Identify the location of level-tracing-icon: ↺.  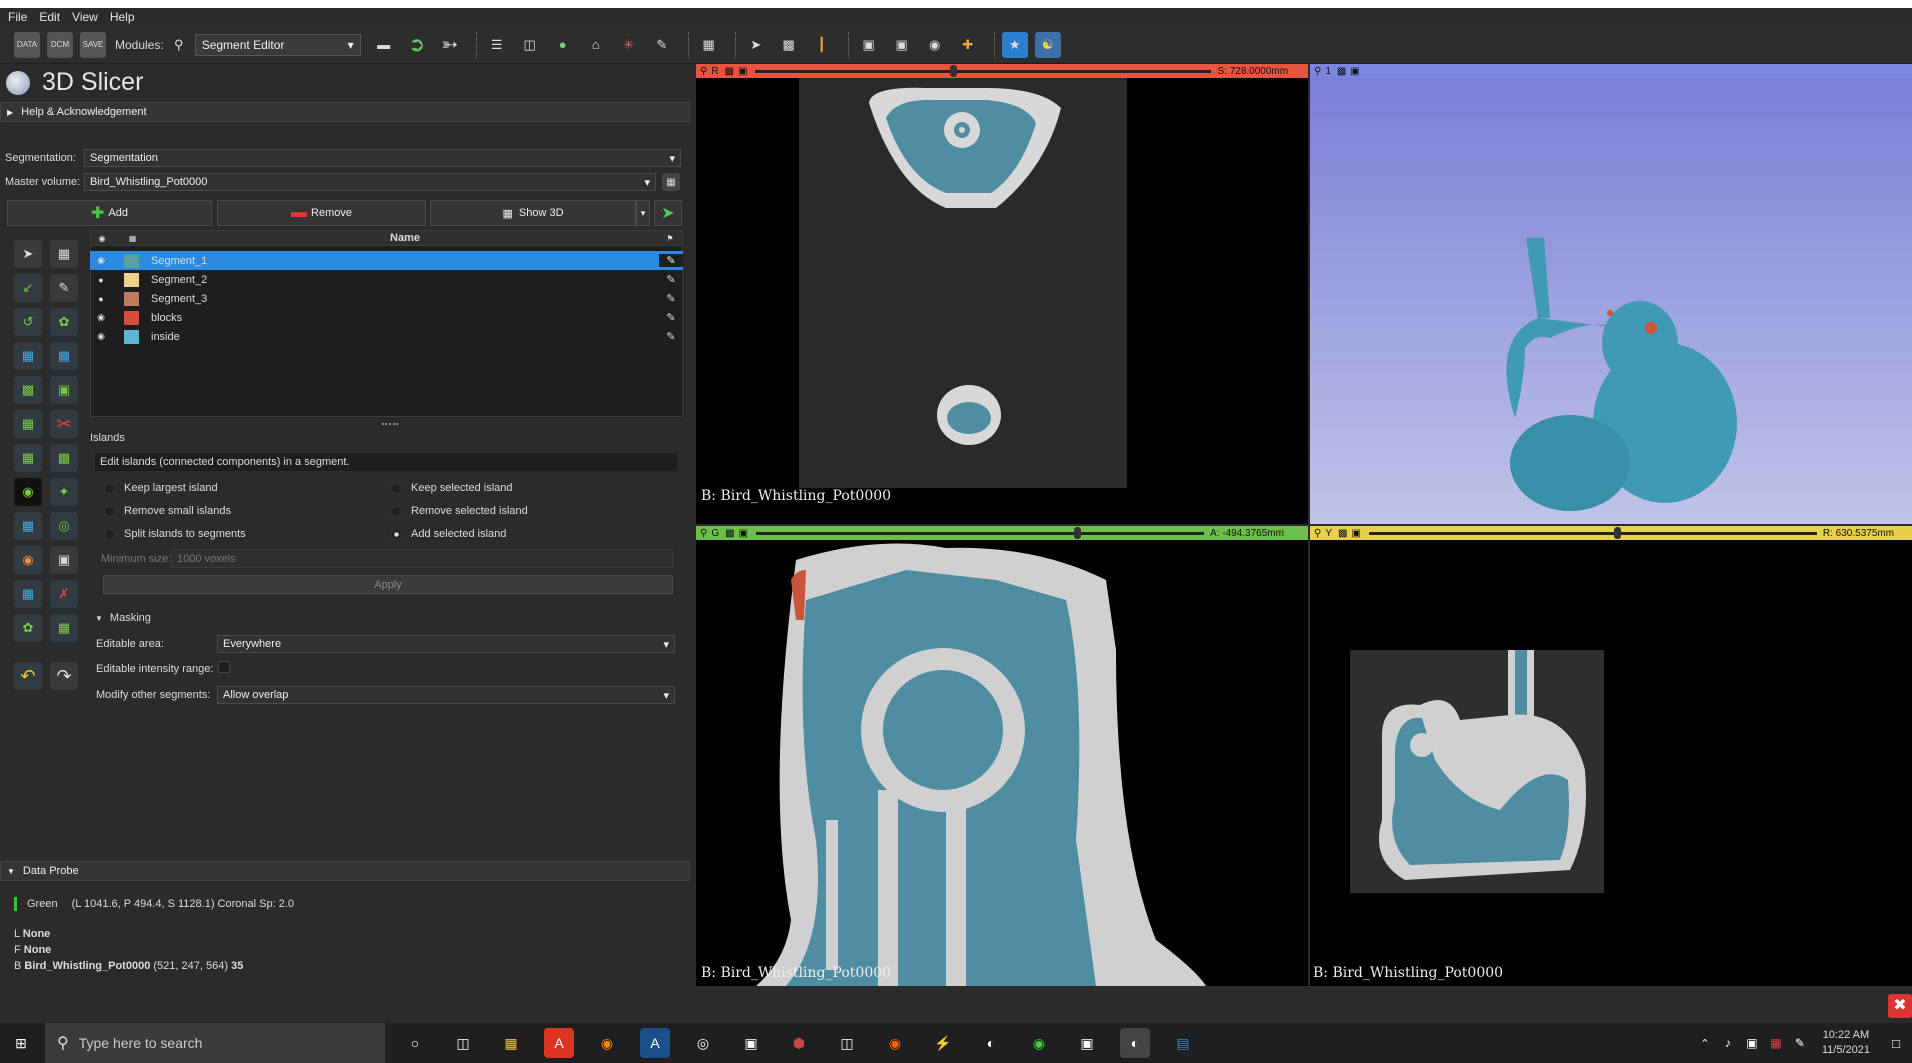
(28, 322).